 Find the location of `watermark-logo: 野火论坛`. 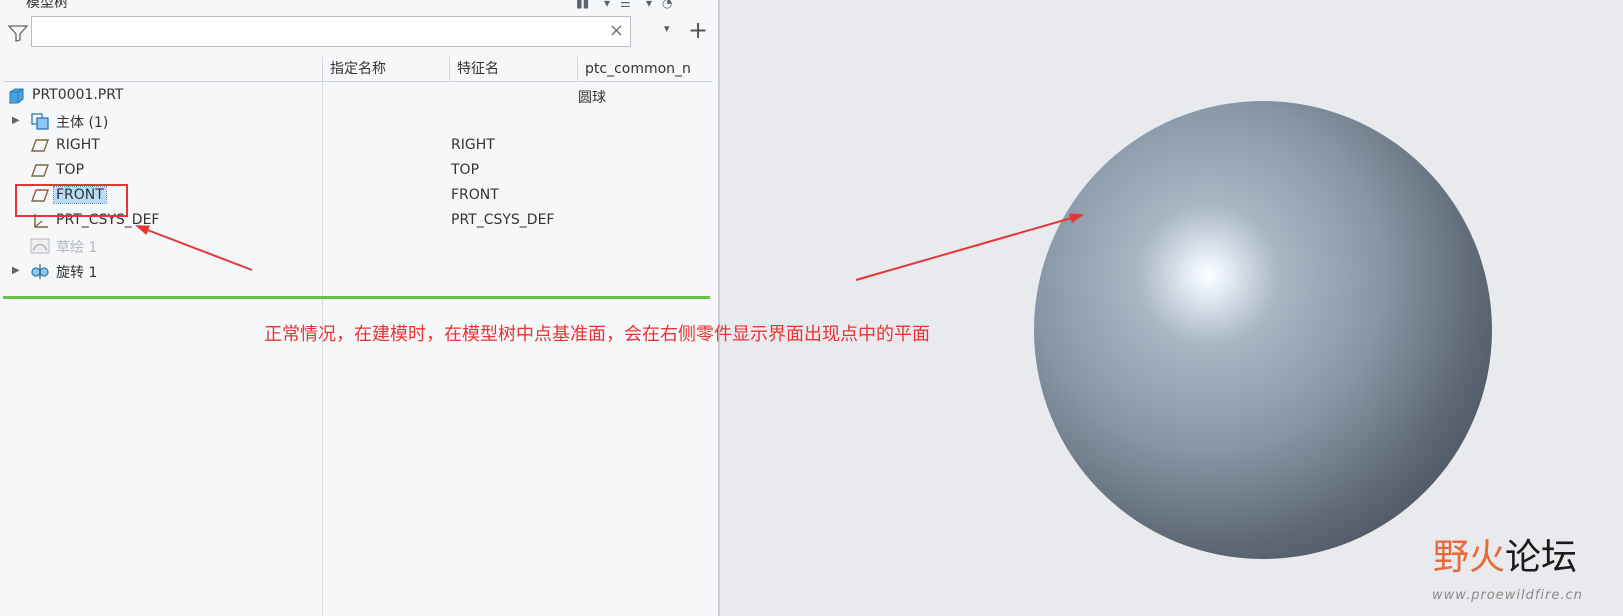

watermark-logo: 野火论坛 is located at coordinates (1505, 557).